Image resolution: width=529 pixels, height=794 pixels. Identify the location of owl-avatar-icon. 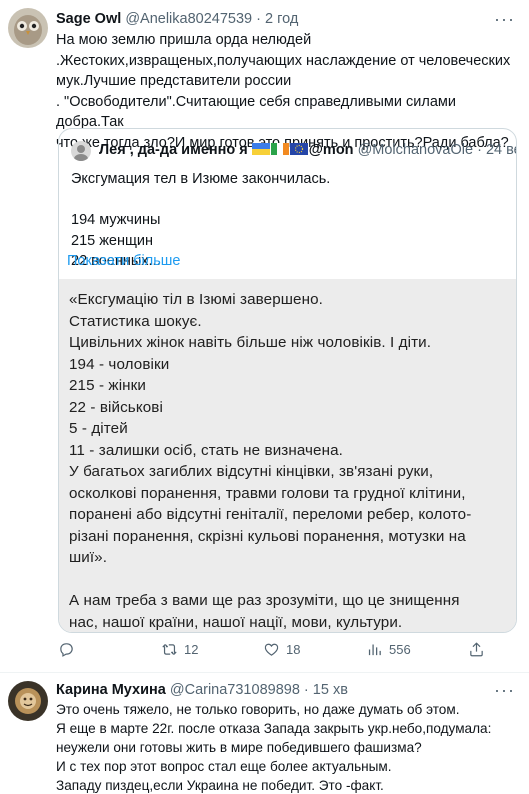
(28, 28).